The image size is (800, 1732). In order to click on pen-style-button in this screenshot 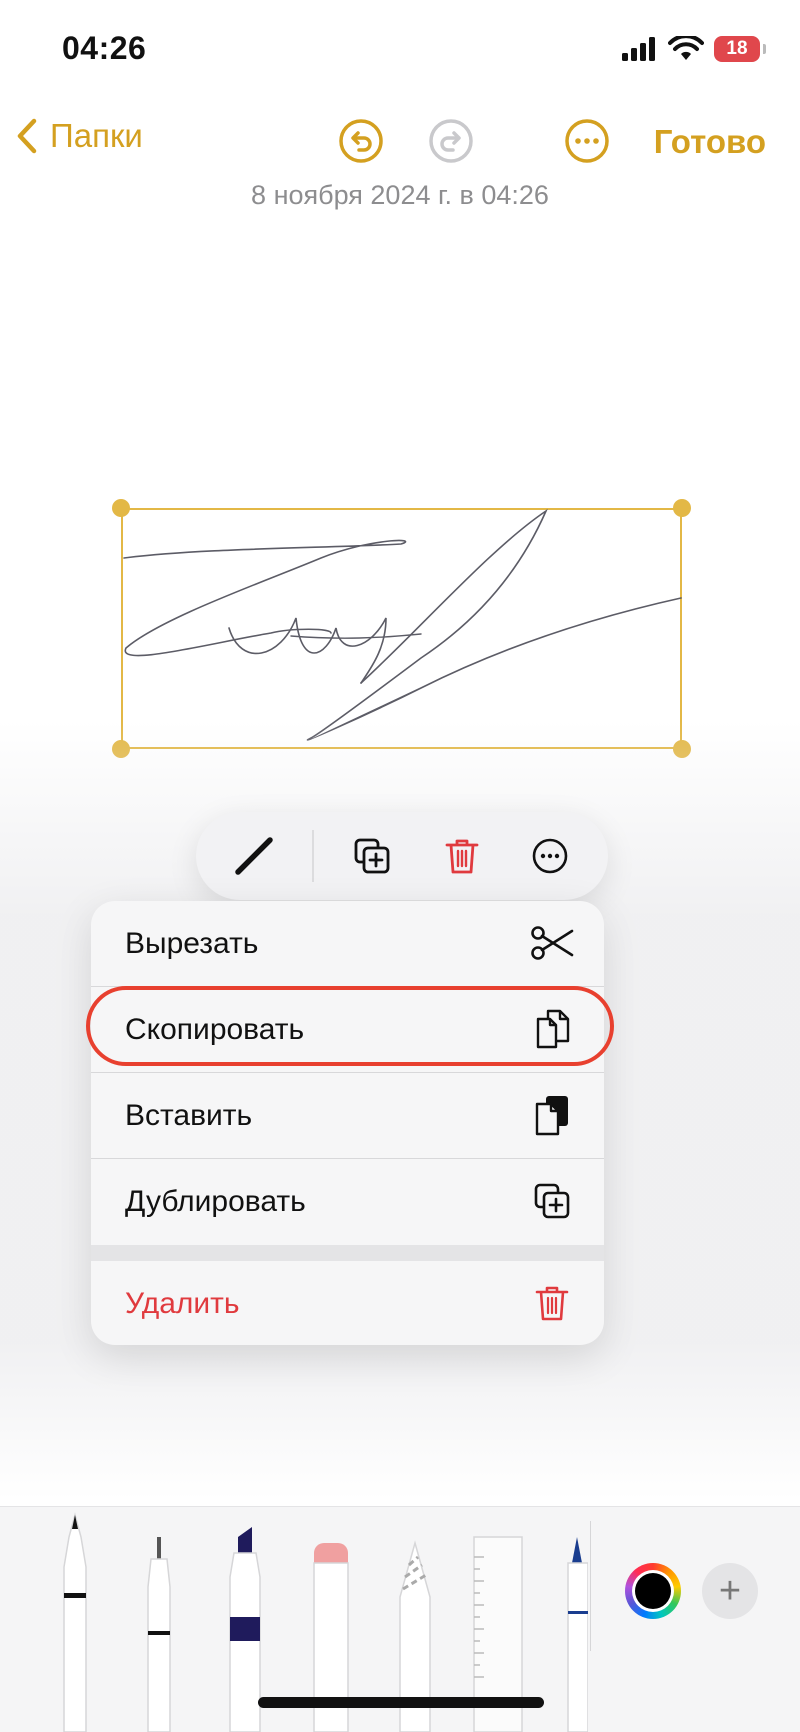, I will do `click(254, 856)`.